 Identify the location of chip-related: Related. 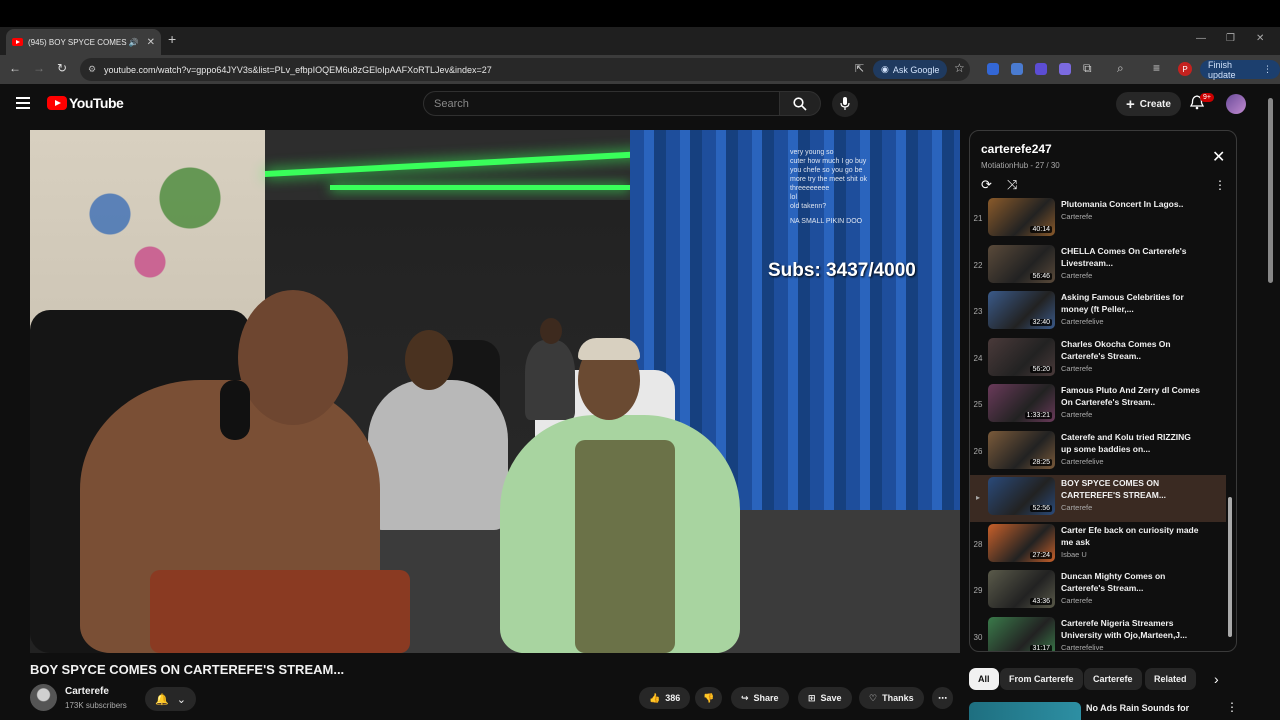
(1170, 679).